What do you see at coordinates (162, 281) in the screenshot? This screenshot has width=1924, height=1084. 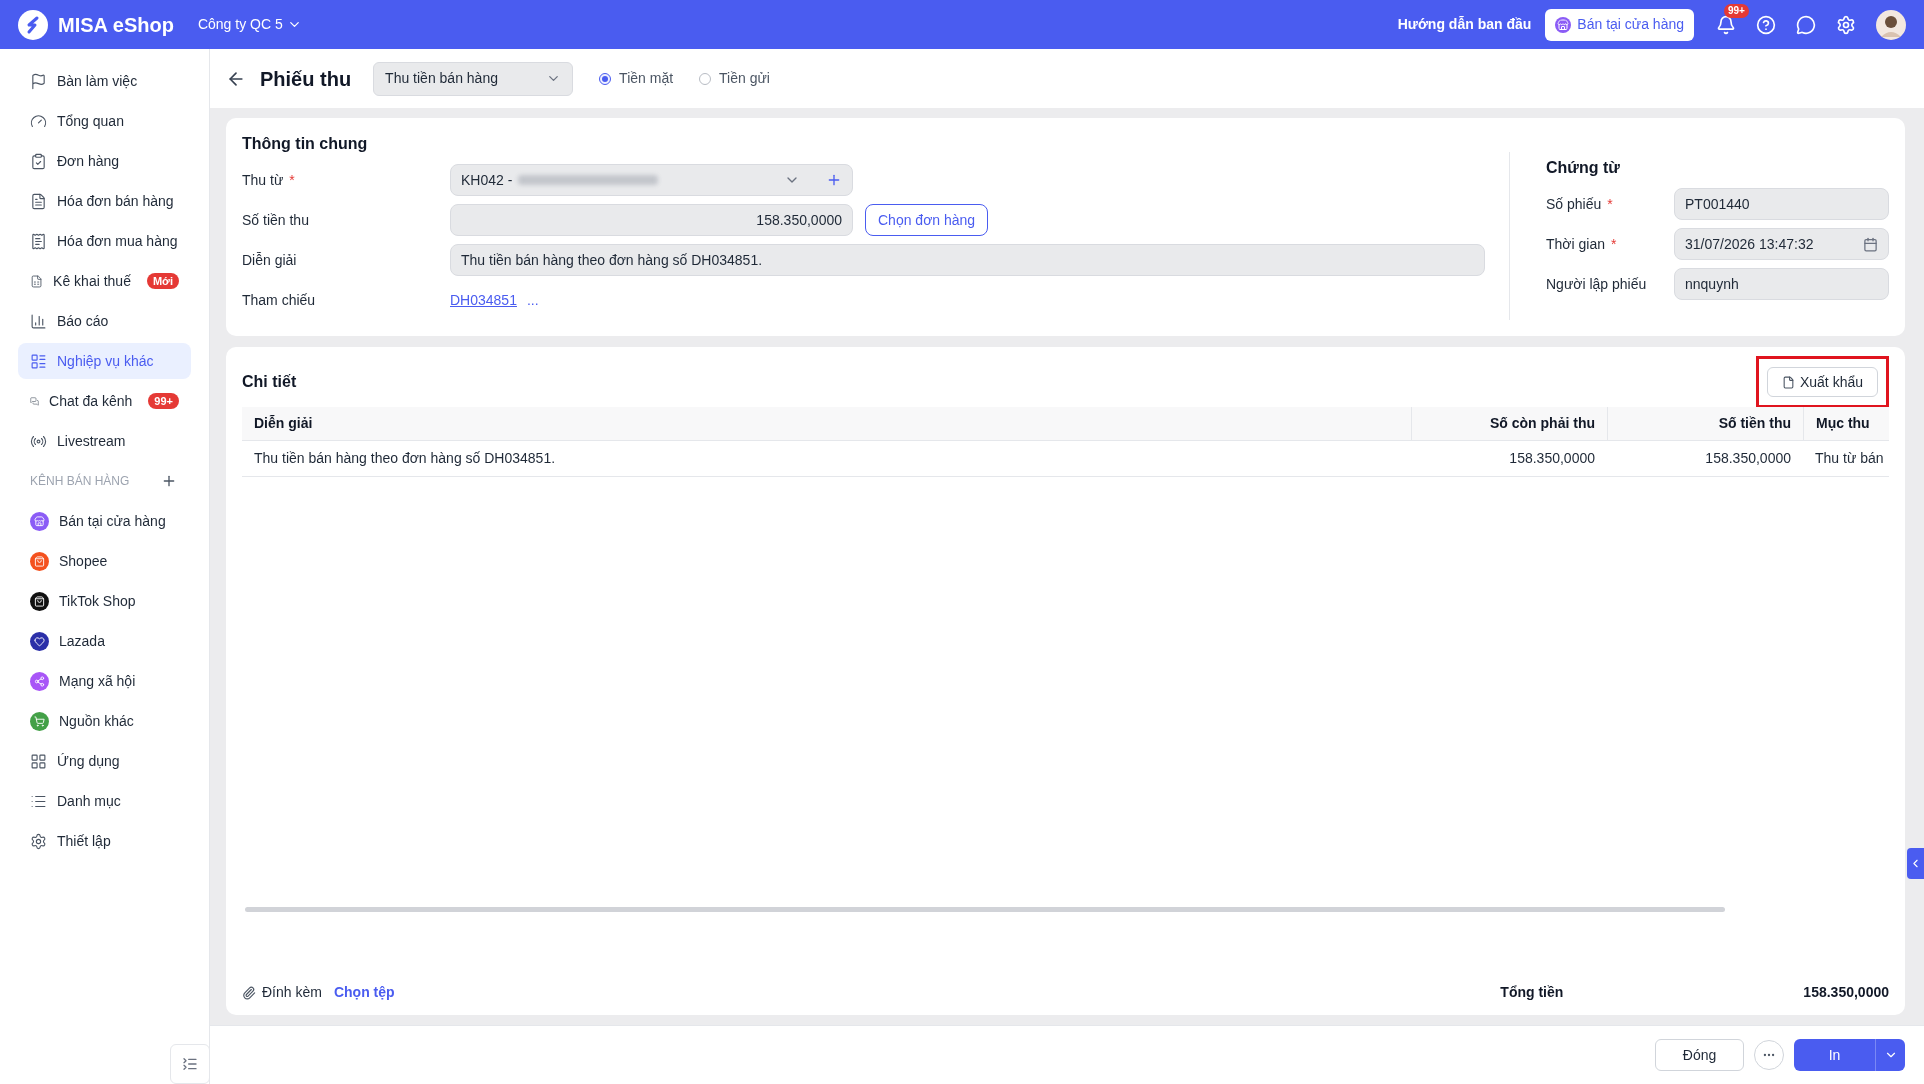 I see `count-badge: Mới` at bounding box center [162, 281].